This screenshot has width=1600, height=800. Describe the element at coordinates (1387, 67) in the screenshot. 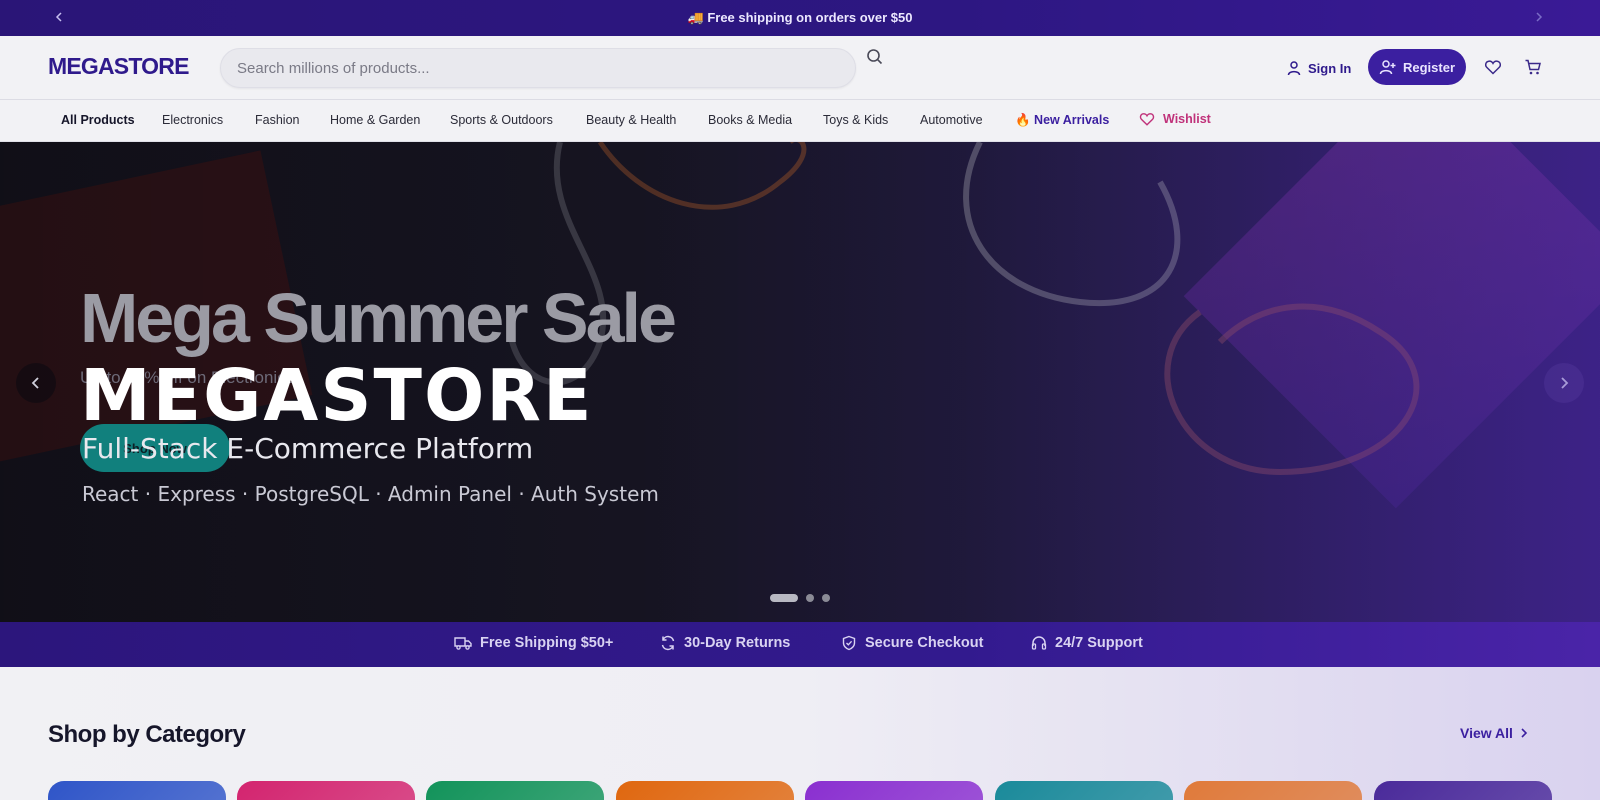

I see `user-plus-icon` at that location.